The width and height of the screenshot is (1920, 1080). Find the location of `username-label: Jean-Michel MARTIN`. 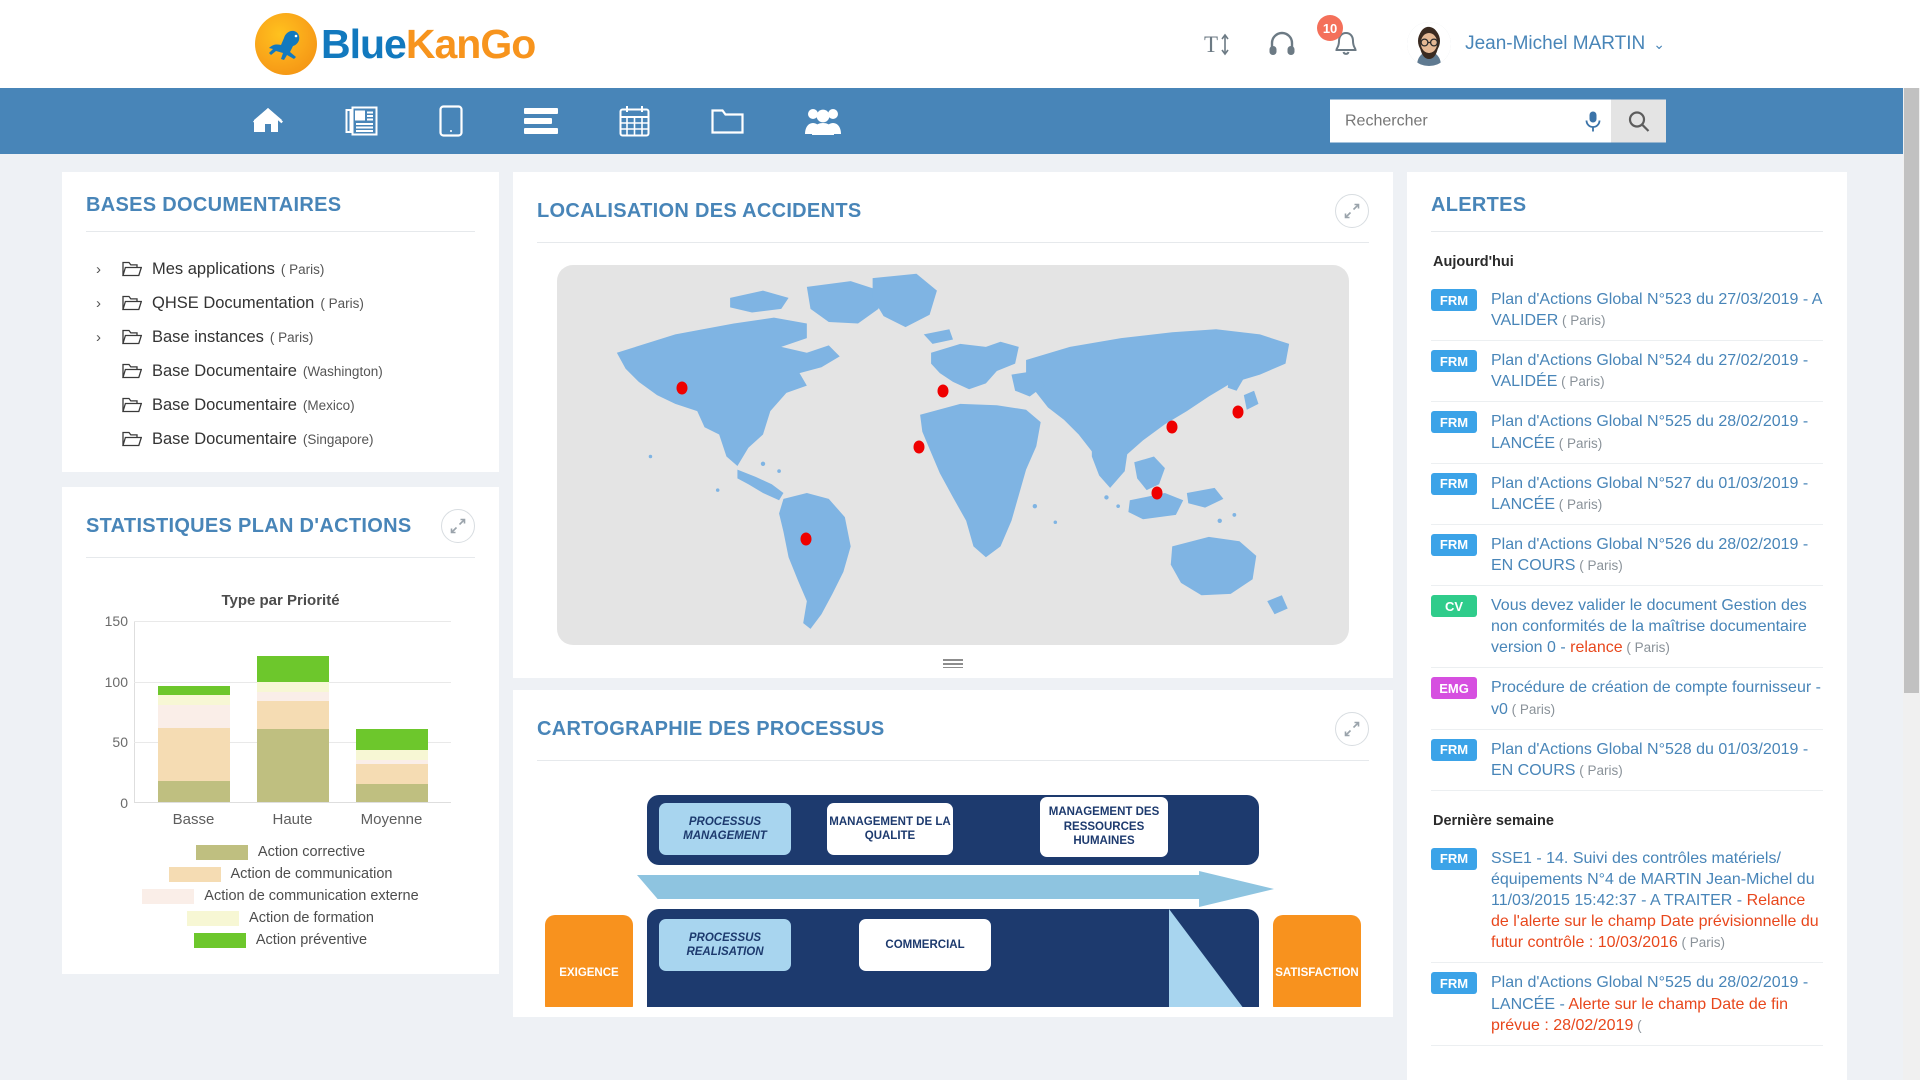

username-label: Jean-Michel MARTIN is located at coordinates (1555, 44).